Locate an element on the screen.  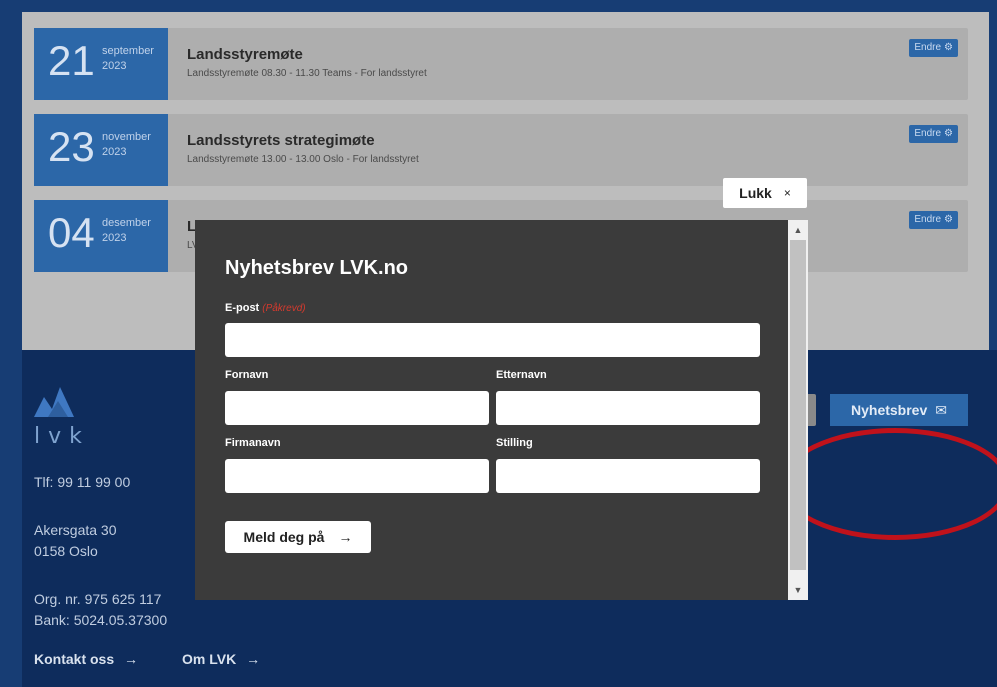
position-label: Stilling is located at coordinates (514, 443).